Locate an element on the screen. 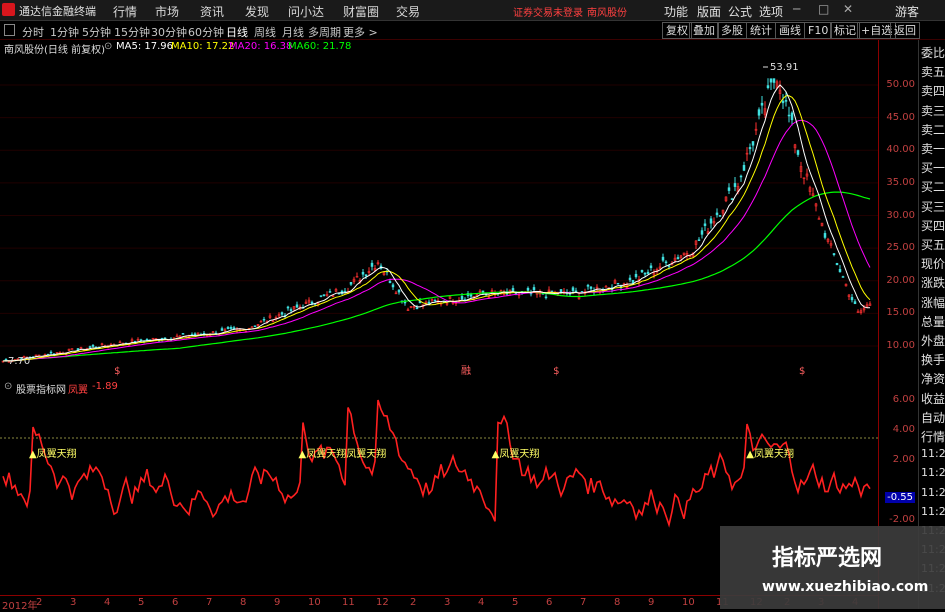  minimize-icon: ─ is located at coordinates (796, 9).